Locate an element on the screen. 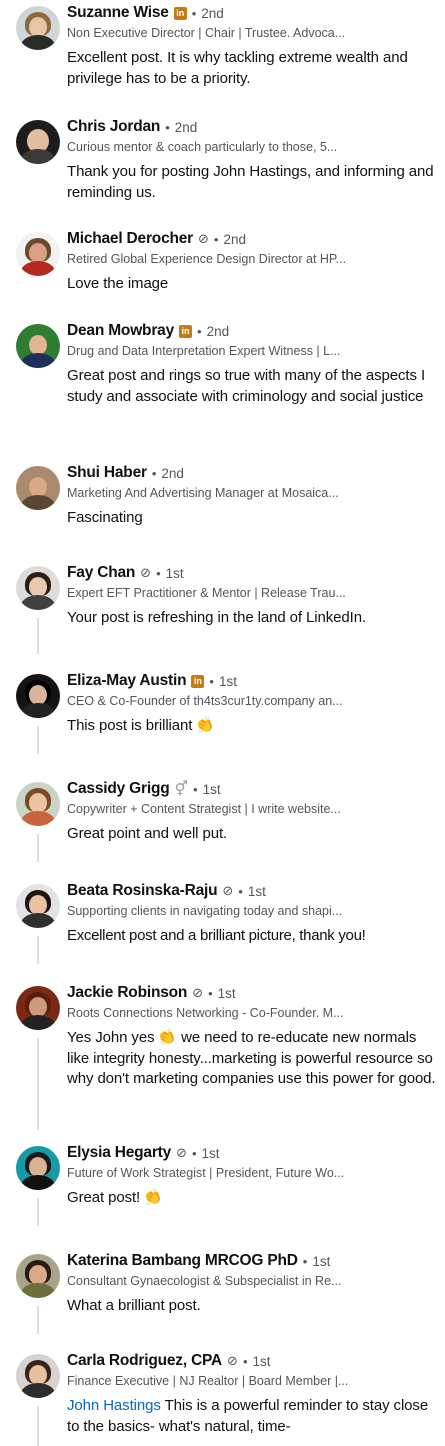  commenter-name: Jackie Robinson is located at coordinates (127, 993).